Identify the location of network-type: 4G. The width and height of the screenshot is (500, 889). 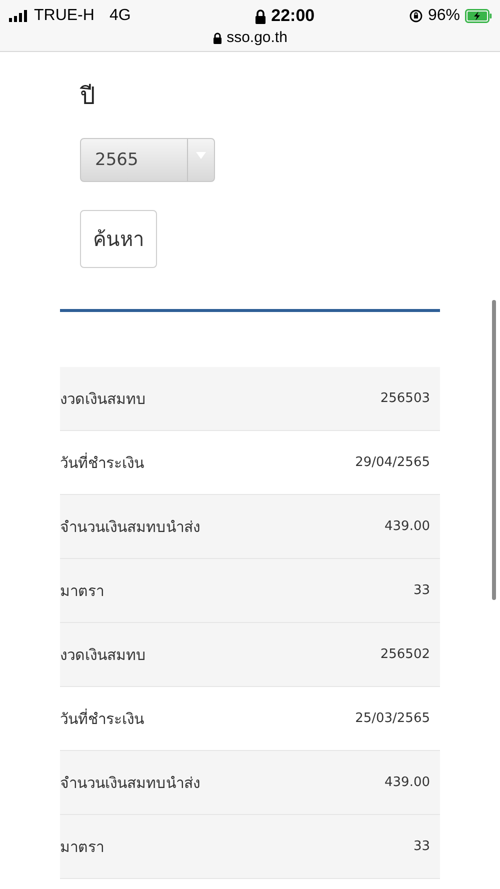
(120, 16).